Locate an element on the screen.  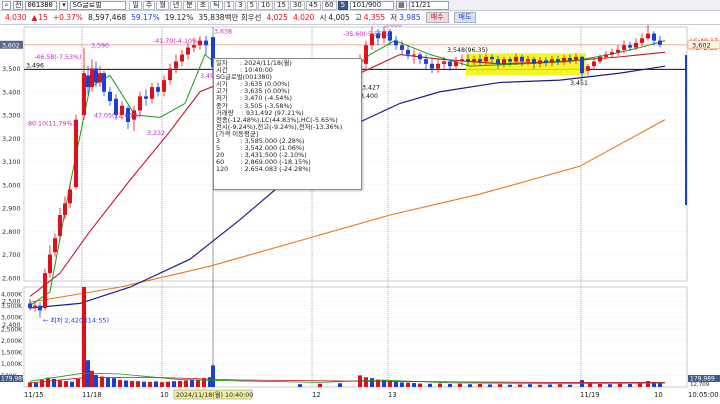
period-button-4: 분 is located at coordinates (189, 5).